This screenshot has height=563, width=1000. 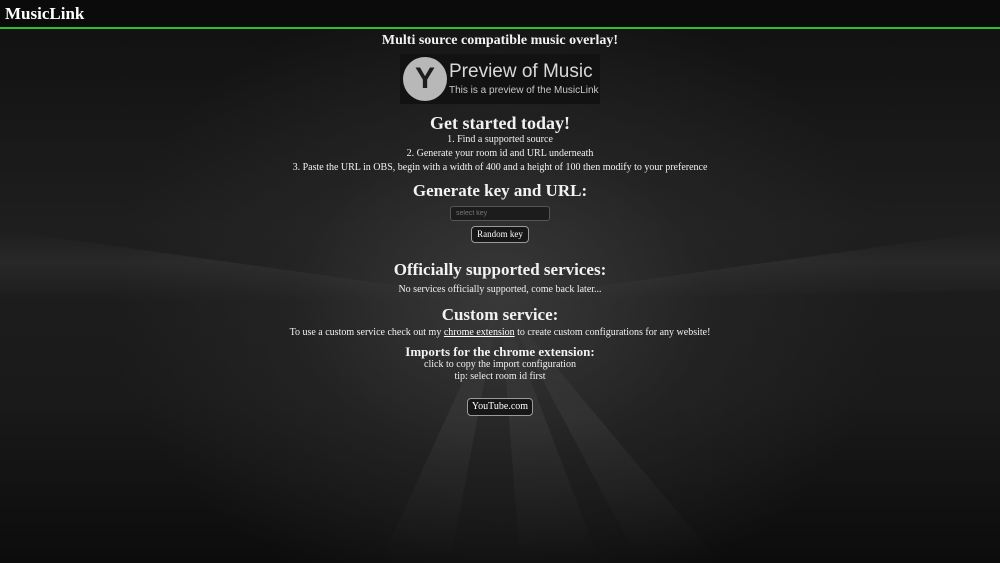 I want to click on custom-service-heading: Custom service:, so click(x=500, y=314).